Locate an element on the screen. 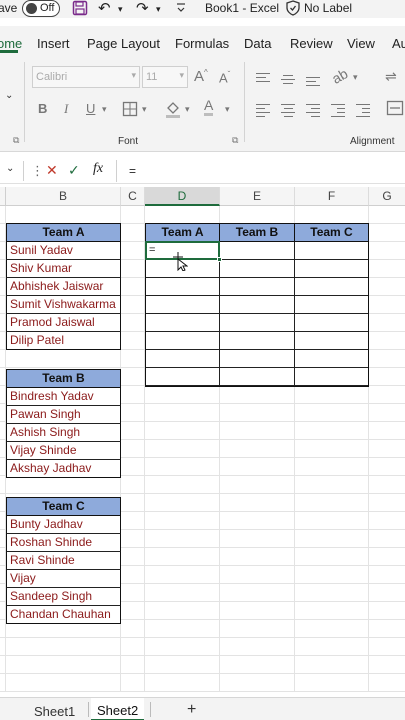  column-header-f: F is located at coordinates (332, 196).